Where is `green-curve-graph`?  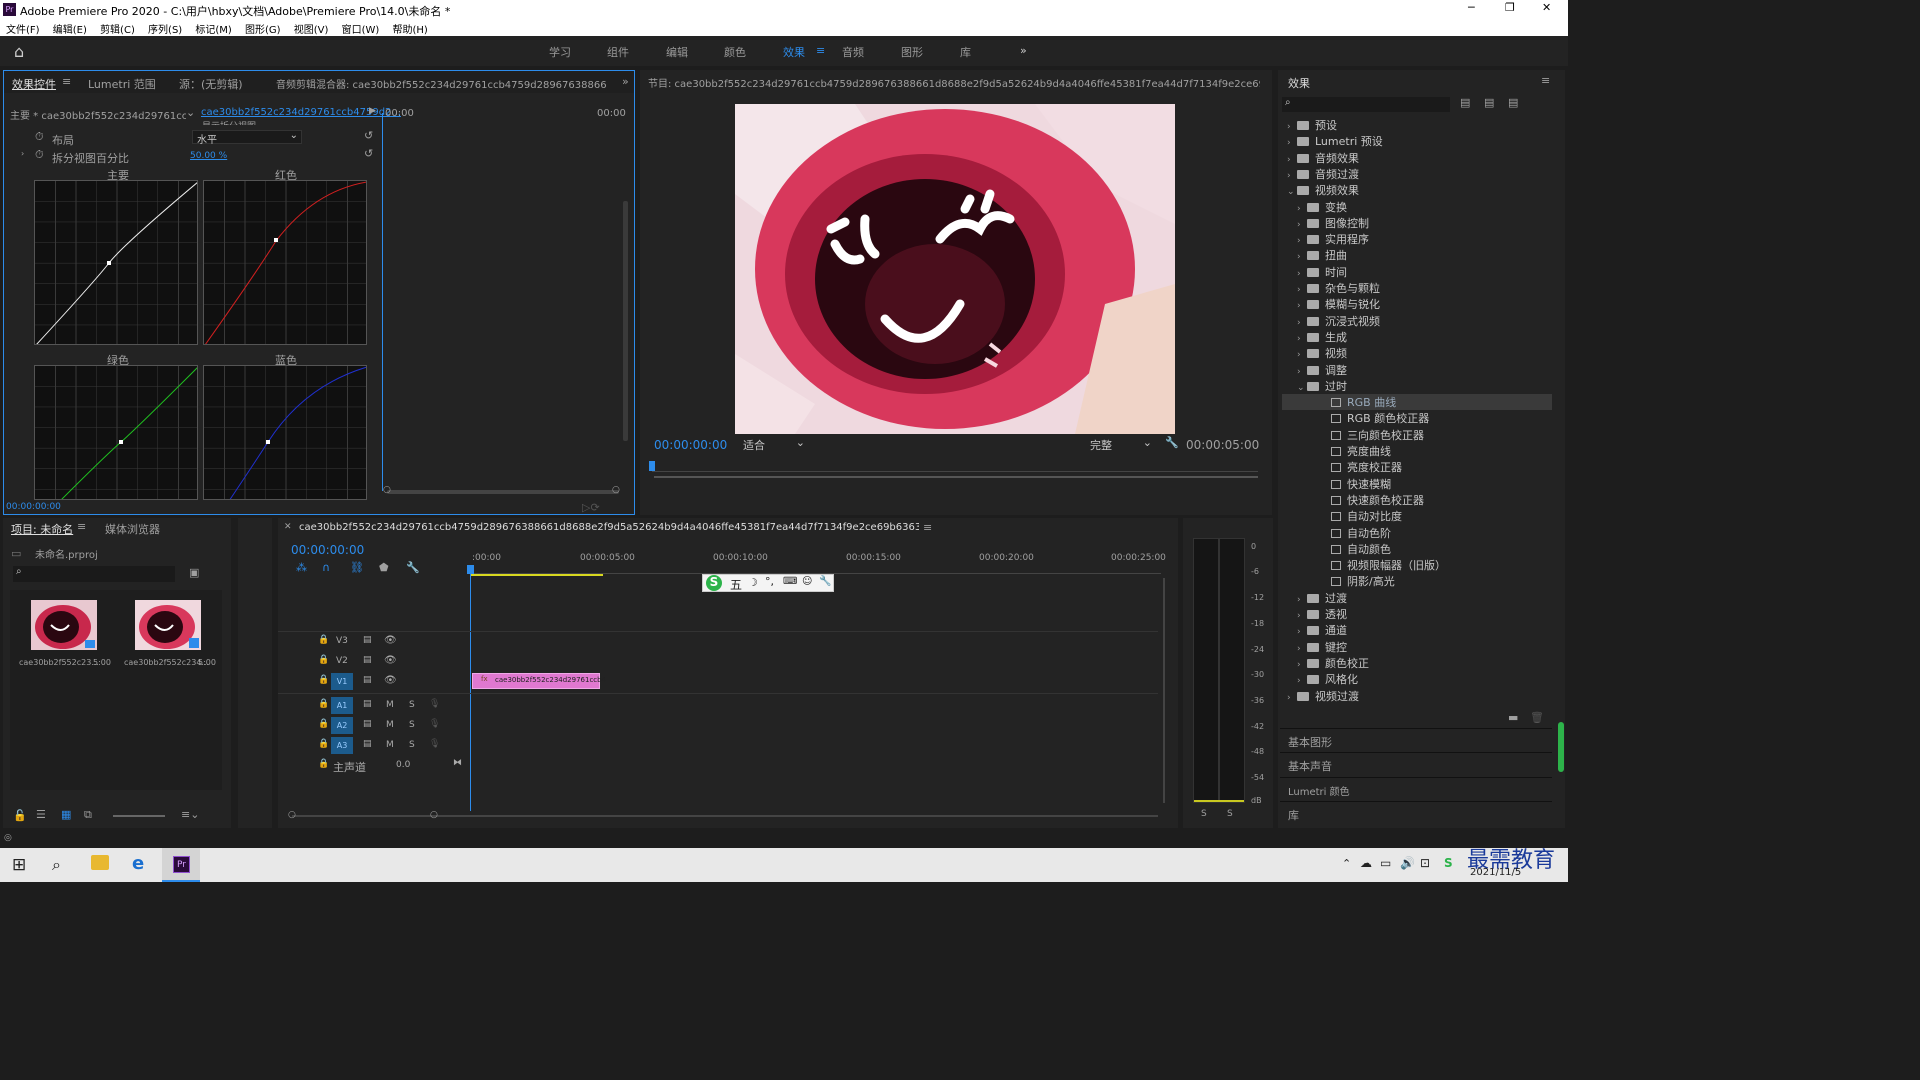 green-curve-graph is located at coordinates (116, 432).